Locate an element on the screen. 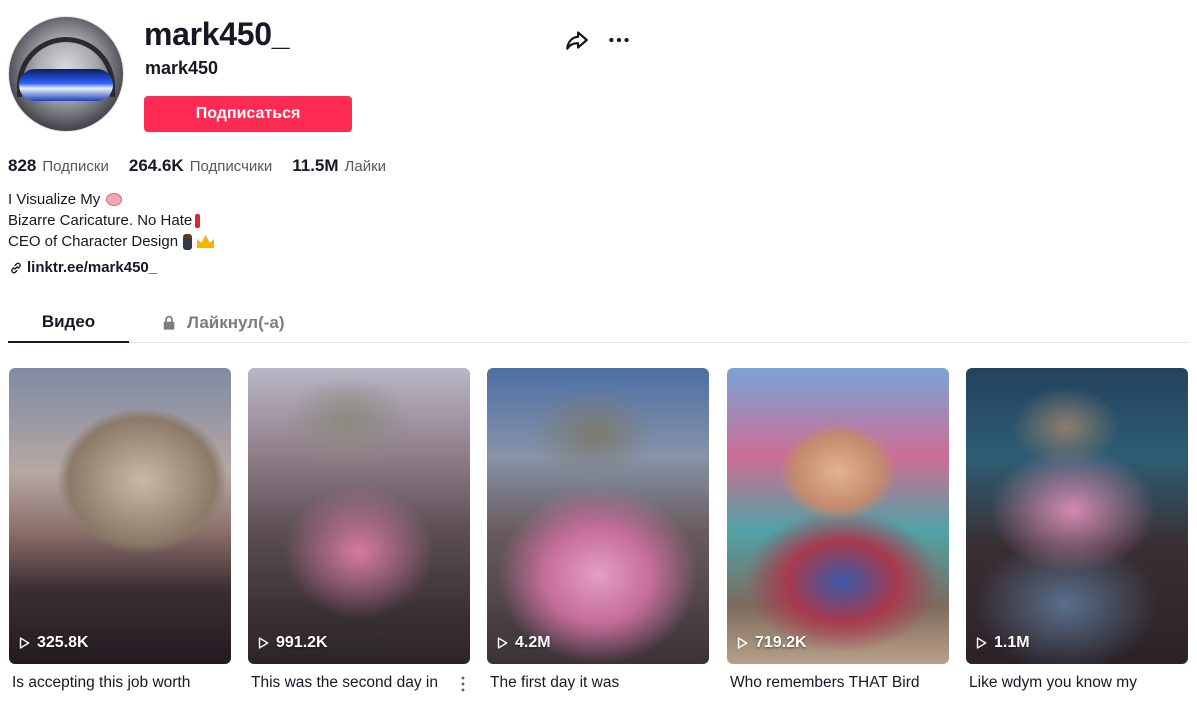 The height and width of the screenshot is (713, 1197). view-count: 4.2M is located at coordinates (523, 643).